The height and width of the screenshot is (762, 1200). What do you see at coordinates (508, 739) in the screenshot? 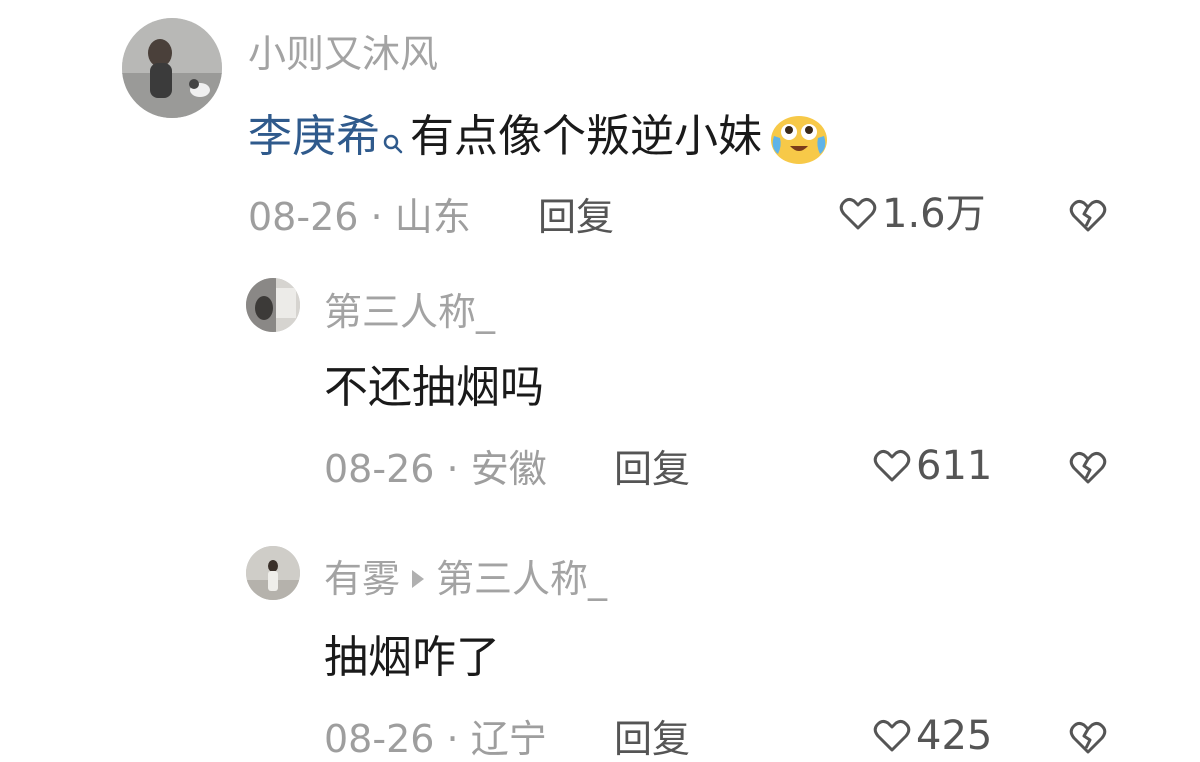
I see `comment-location: 辽宁` at bounding box center [508, 739].